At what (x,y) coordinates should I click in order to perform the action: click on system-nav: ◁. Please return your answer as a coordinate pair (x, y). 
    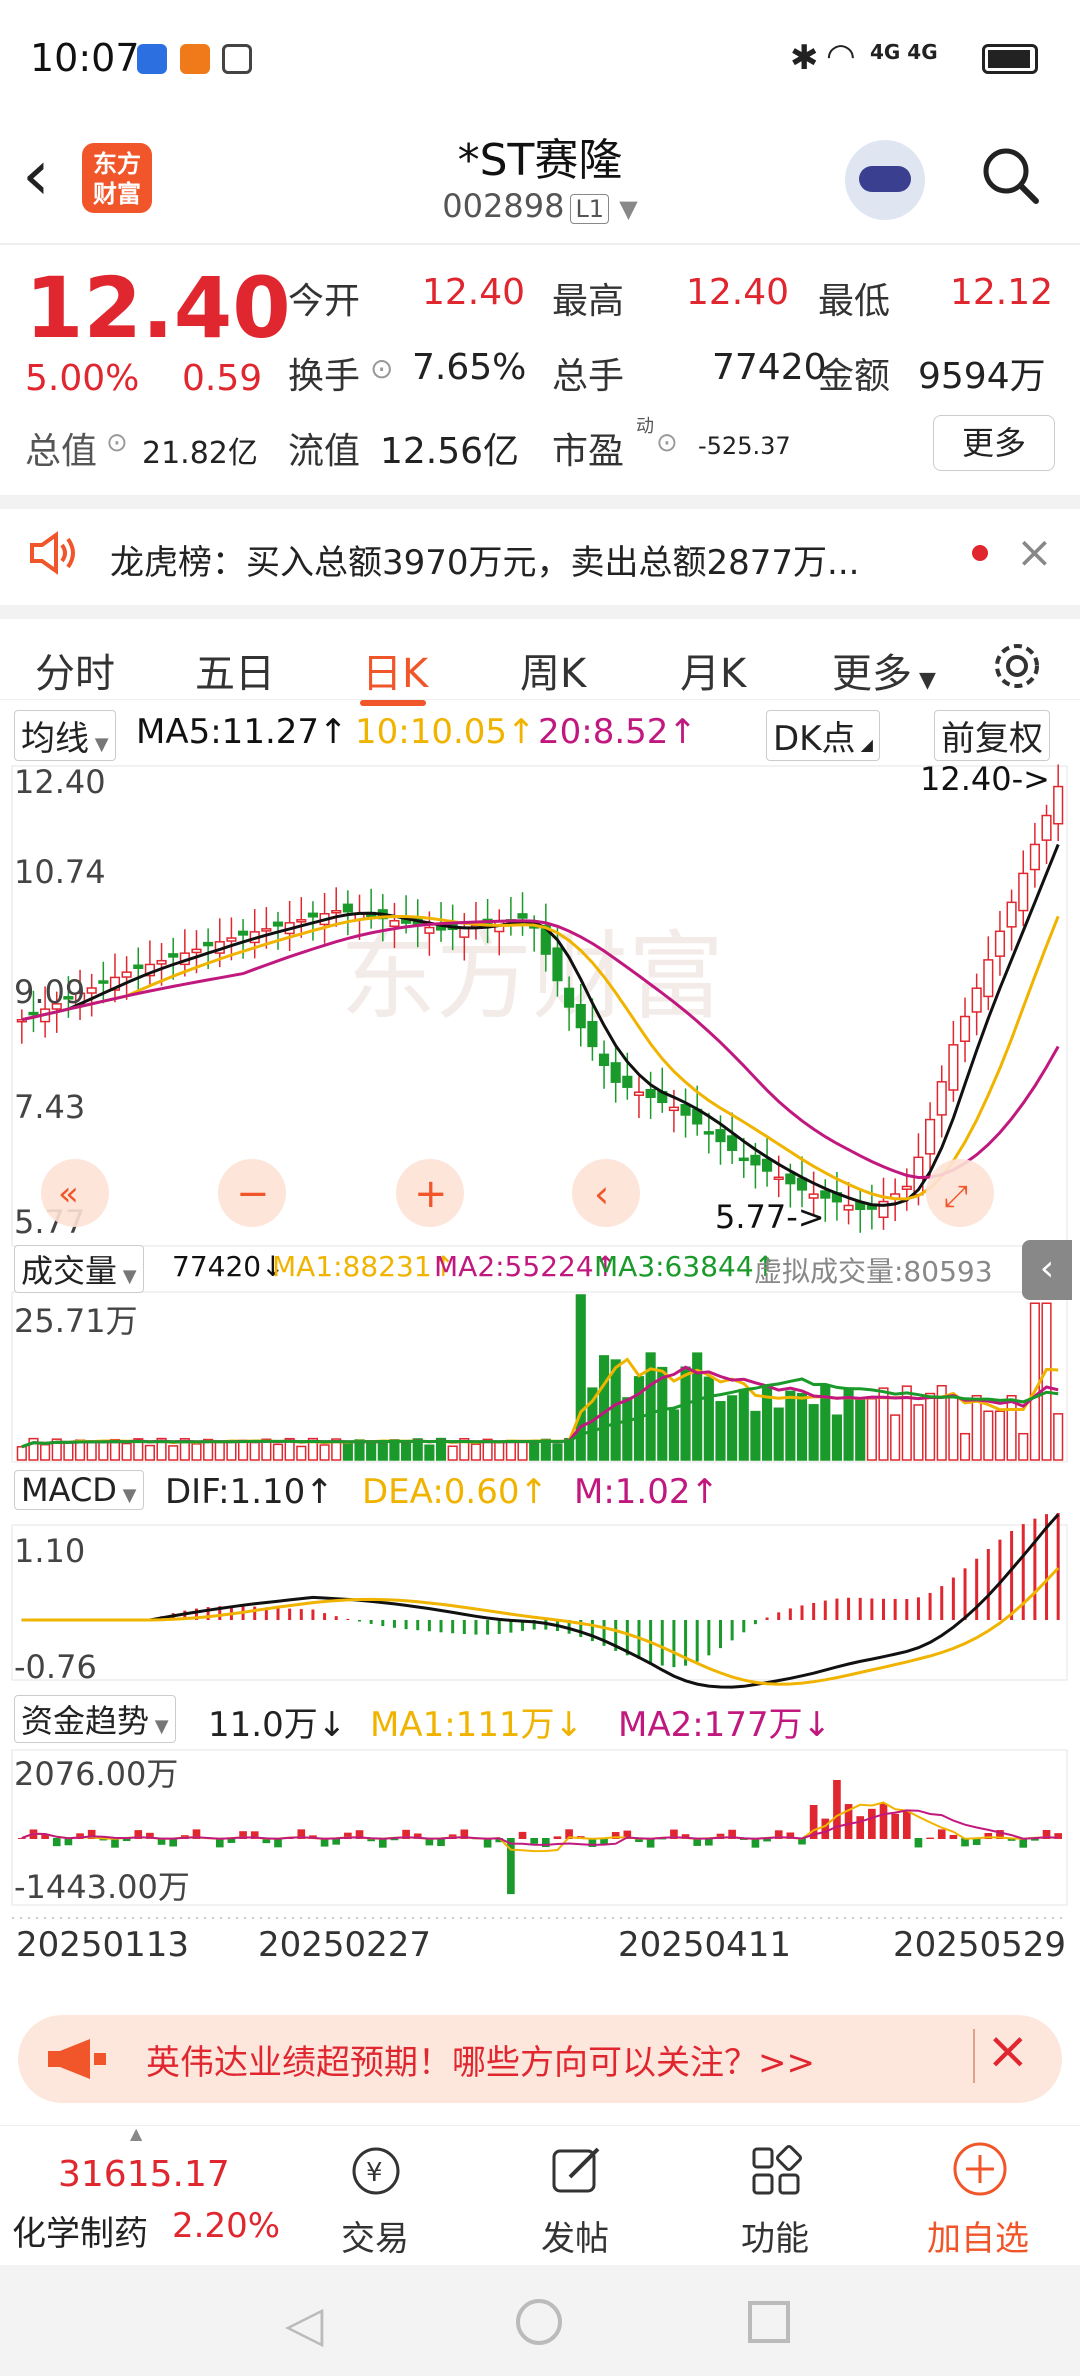
    Looking at the image, I should click on (540, 2320).